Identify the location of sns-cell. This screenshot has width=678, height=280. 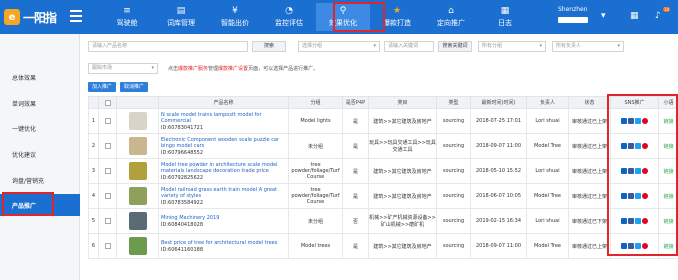
(634, 246).